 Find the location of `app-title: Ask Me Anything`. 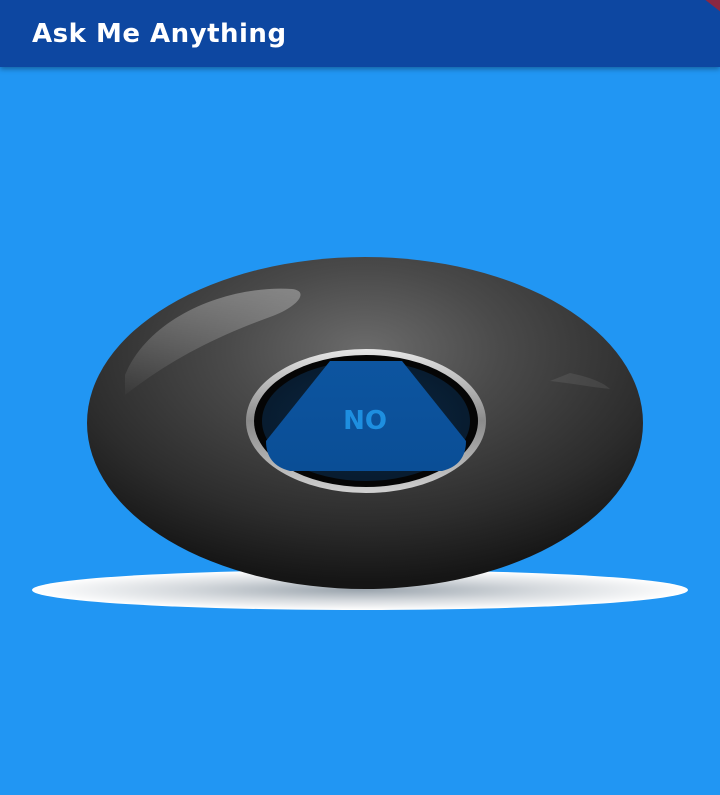

app-title: Ask Me Anything is located at coordinates (159, 34).